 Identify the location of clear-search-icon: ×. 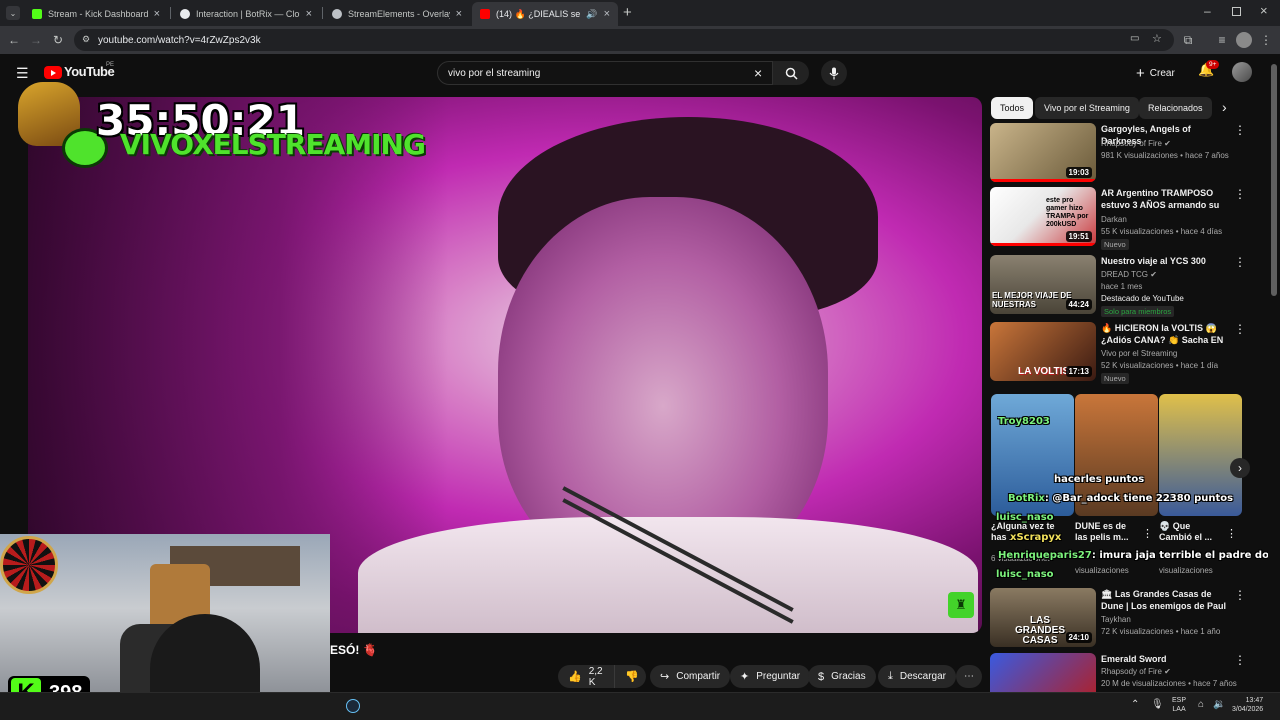
(758, 73).